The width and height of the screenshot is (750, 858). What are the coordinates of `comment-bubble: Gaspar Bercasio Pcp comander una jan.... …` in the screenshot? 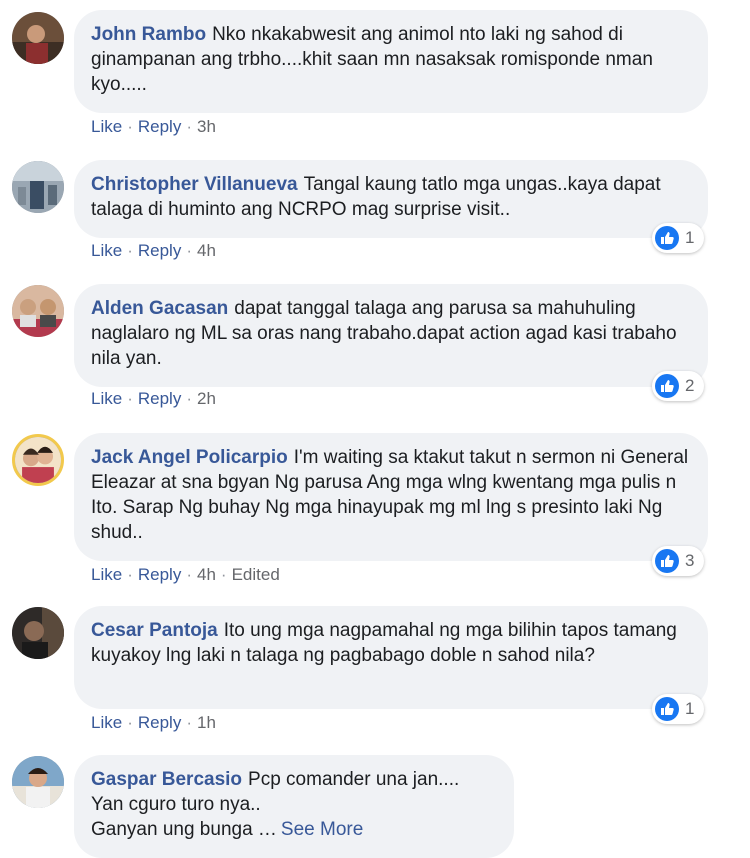 It's located at (294, 806).